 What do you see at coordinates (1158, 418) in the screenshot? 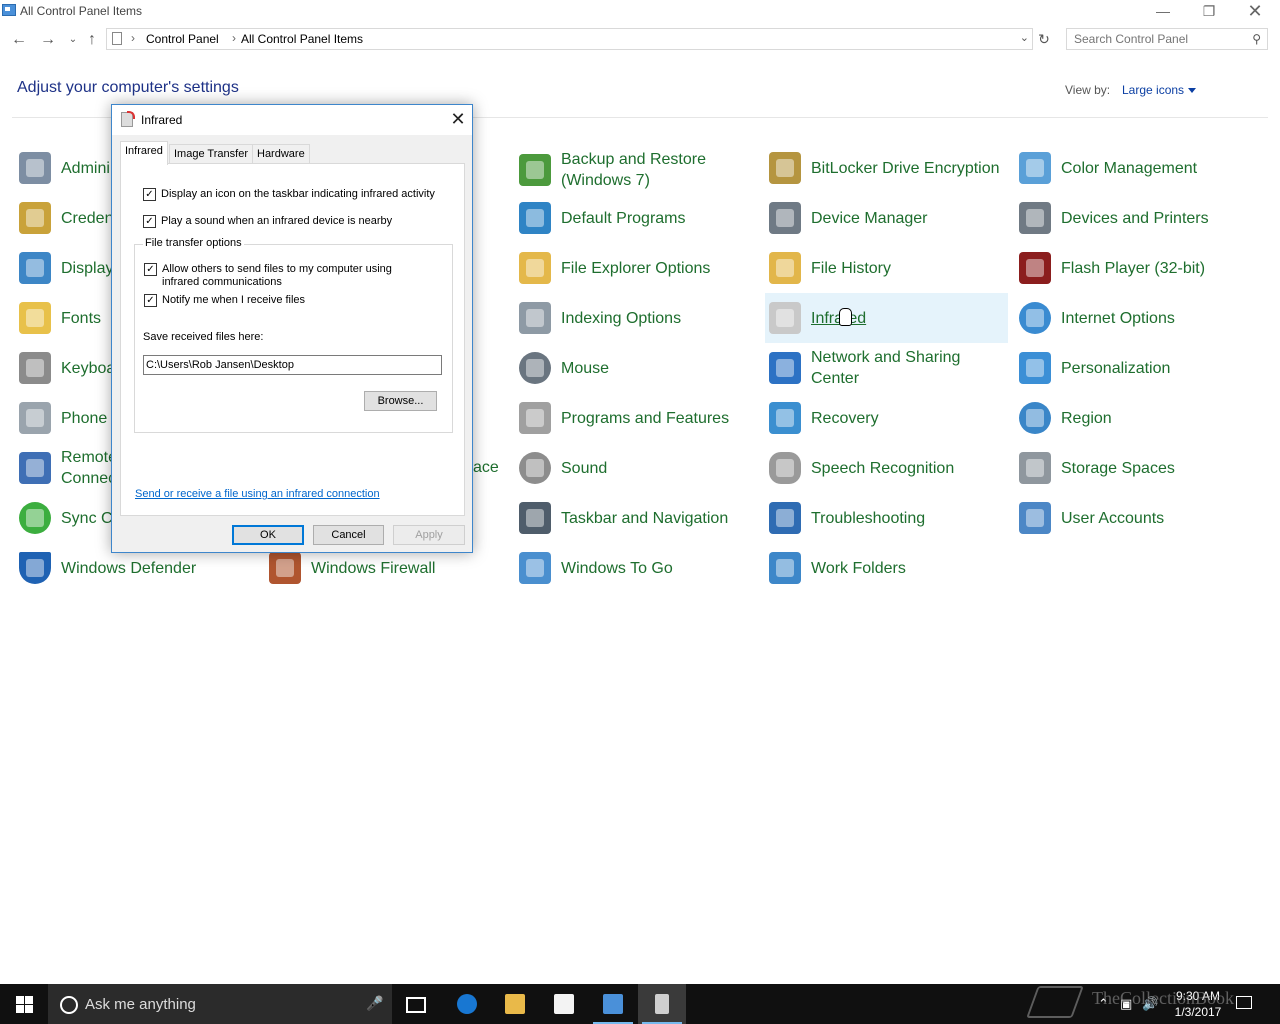
I see `cp-item-label: Region` at bounding box center [1158, 418].